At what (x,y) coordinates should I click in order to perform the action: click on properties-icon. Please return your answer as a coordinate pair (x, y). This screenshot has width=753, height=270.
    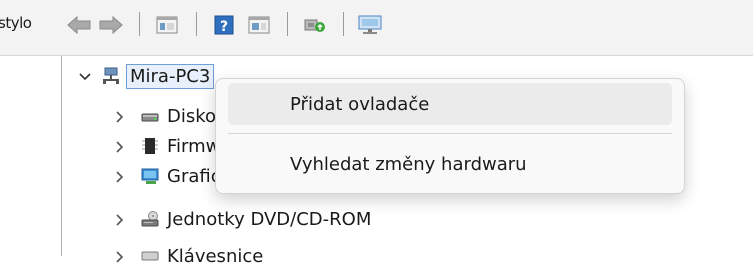
    Looking at the image, I should click on (167, 25).